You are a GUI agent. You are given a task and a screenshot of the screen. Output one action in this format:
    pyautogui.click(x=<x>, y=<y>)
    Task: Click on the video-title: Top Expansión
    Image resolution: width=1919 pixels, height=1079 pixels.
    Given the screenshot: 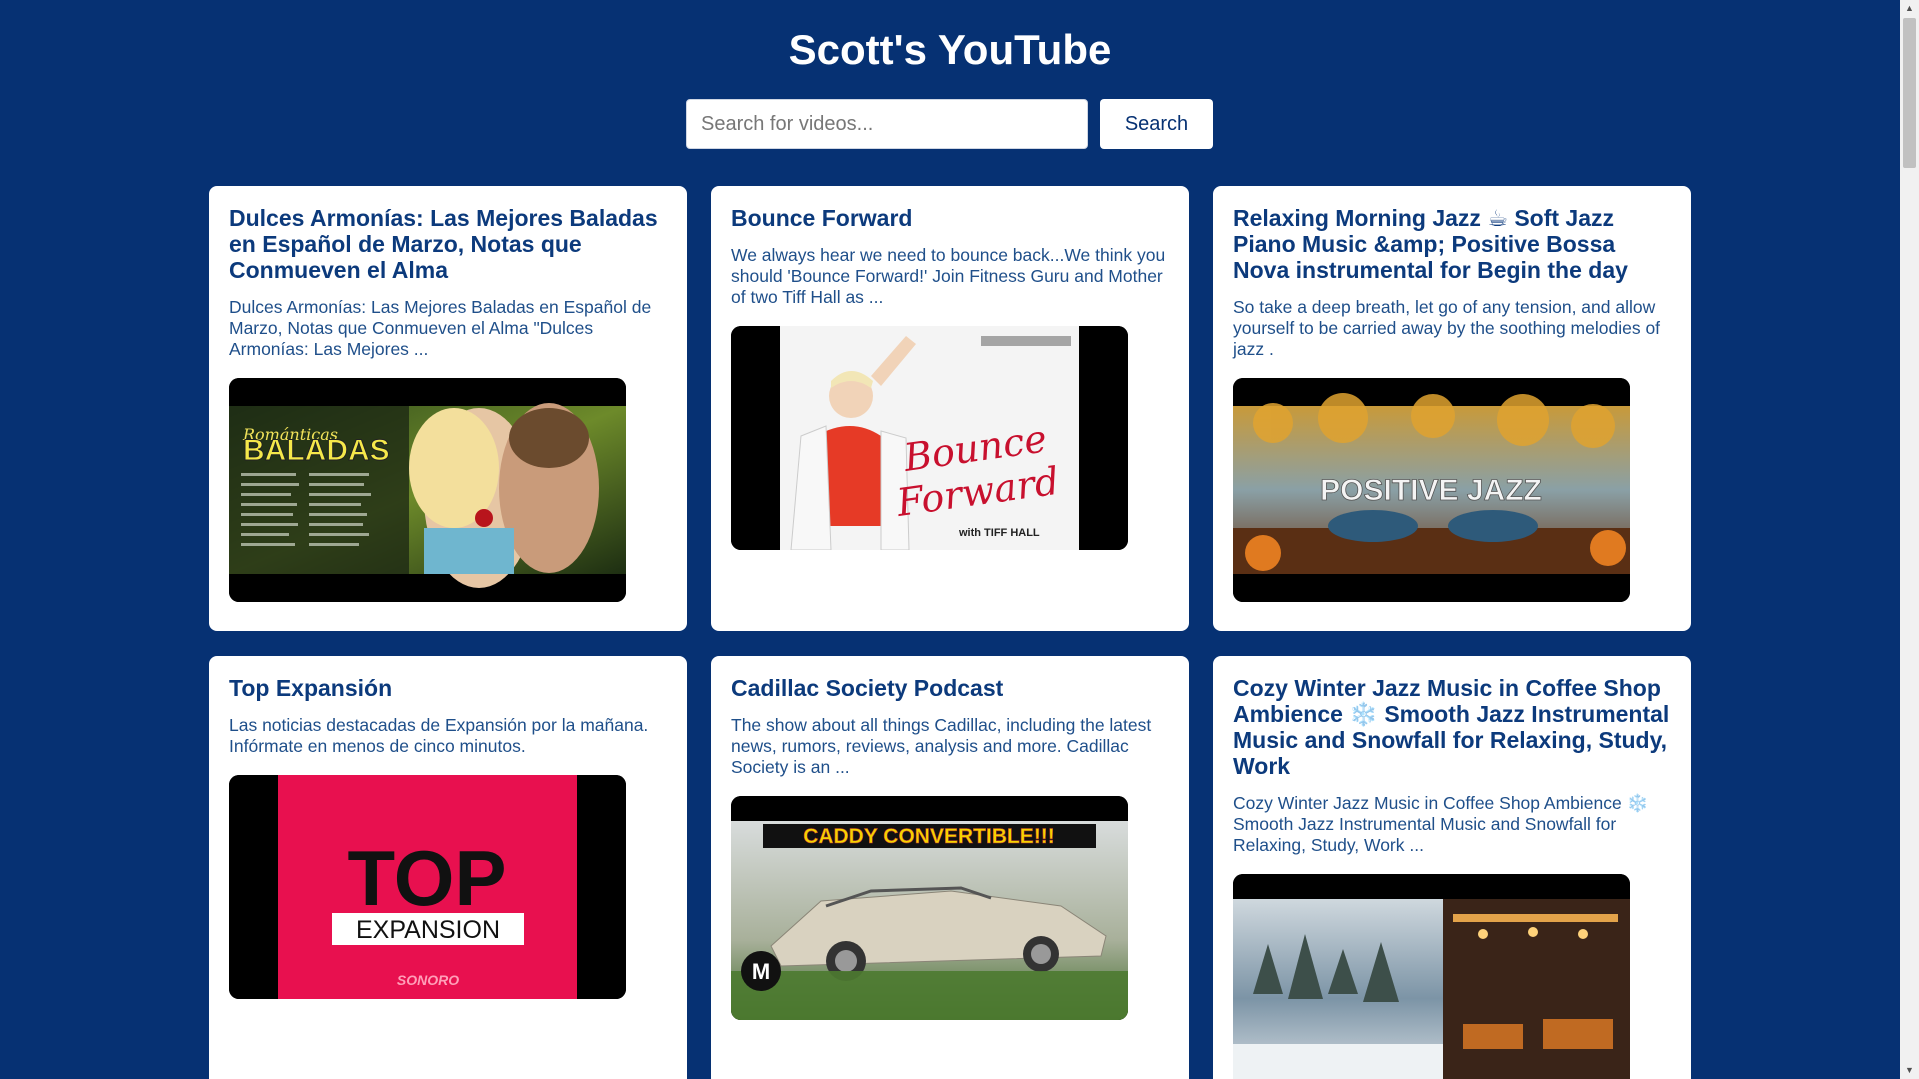 What is the action you would take?
    pyautogui.click(x=448, y=688)
    